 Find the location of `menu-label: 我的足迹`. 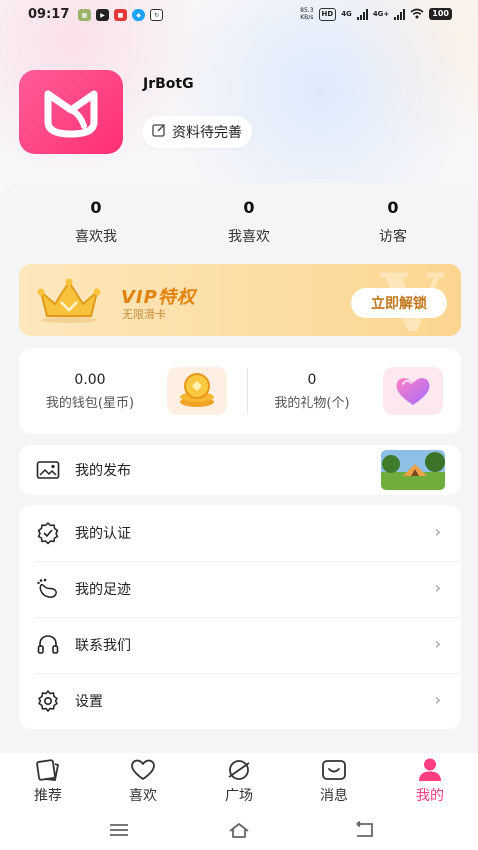

menu-label: 我的足迹 is located at coordinates (103, 590).